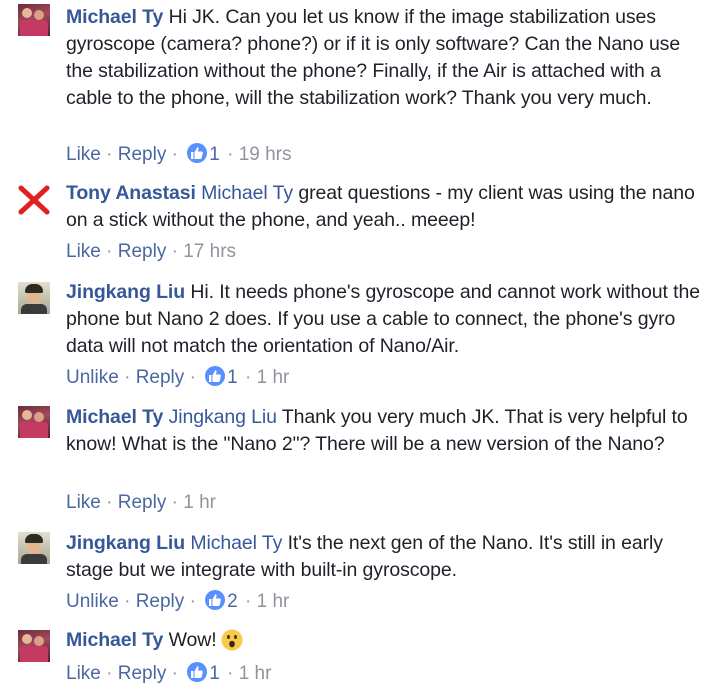 This screenshot has width=720, height=693. I want to click on comment-actions: Unlike · Reply · 1 · 1 hr, so click(177, 378).